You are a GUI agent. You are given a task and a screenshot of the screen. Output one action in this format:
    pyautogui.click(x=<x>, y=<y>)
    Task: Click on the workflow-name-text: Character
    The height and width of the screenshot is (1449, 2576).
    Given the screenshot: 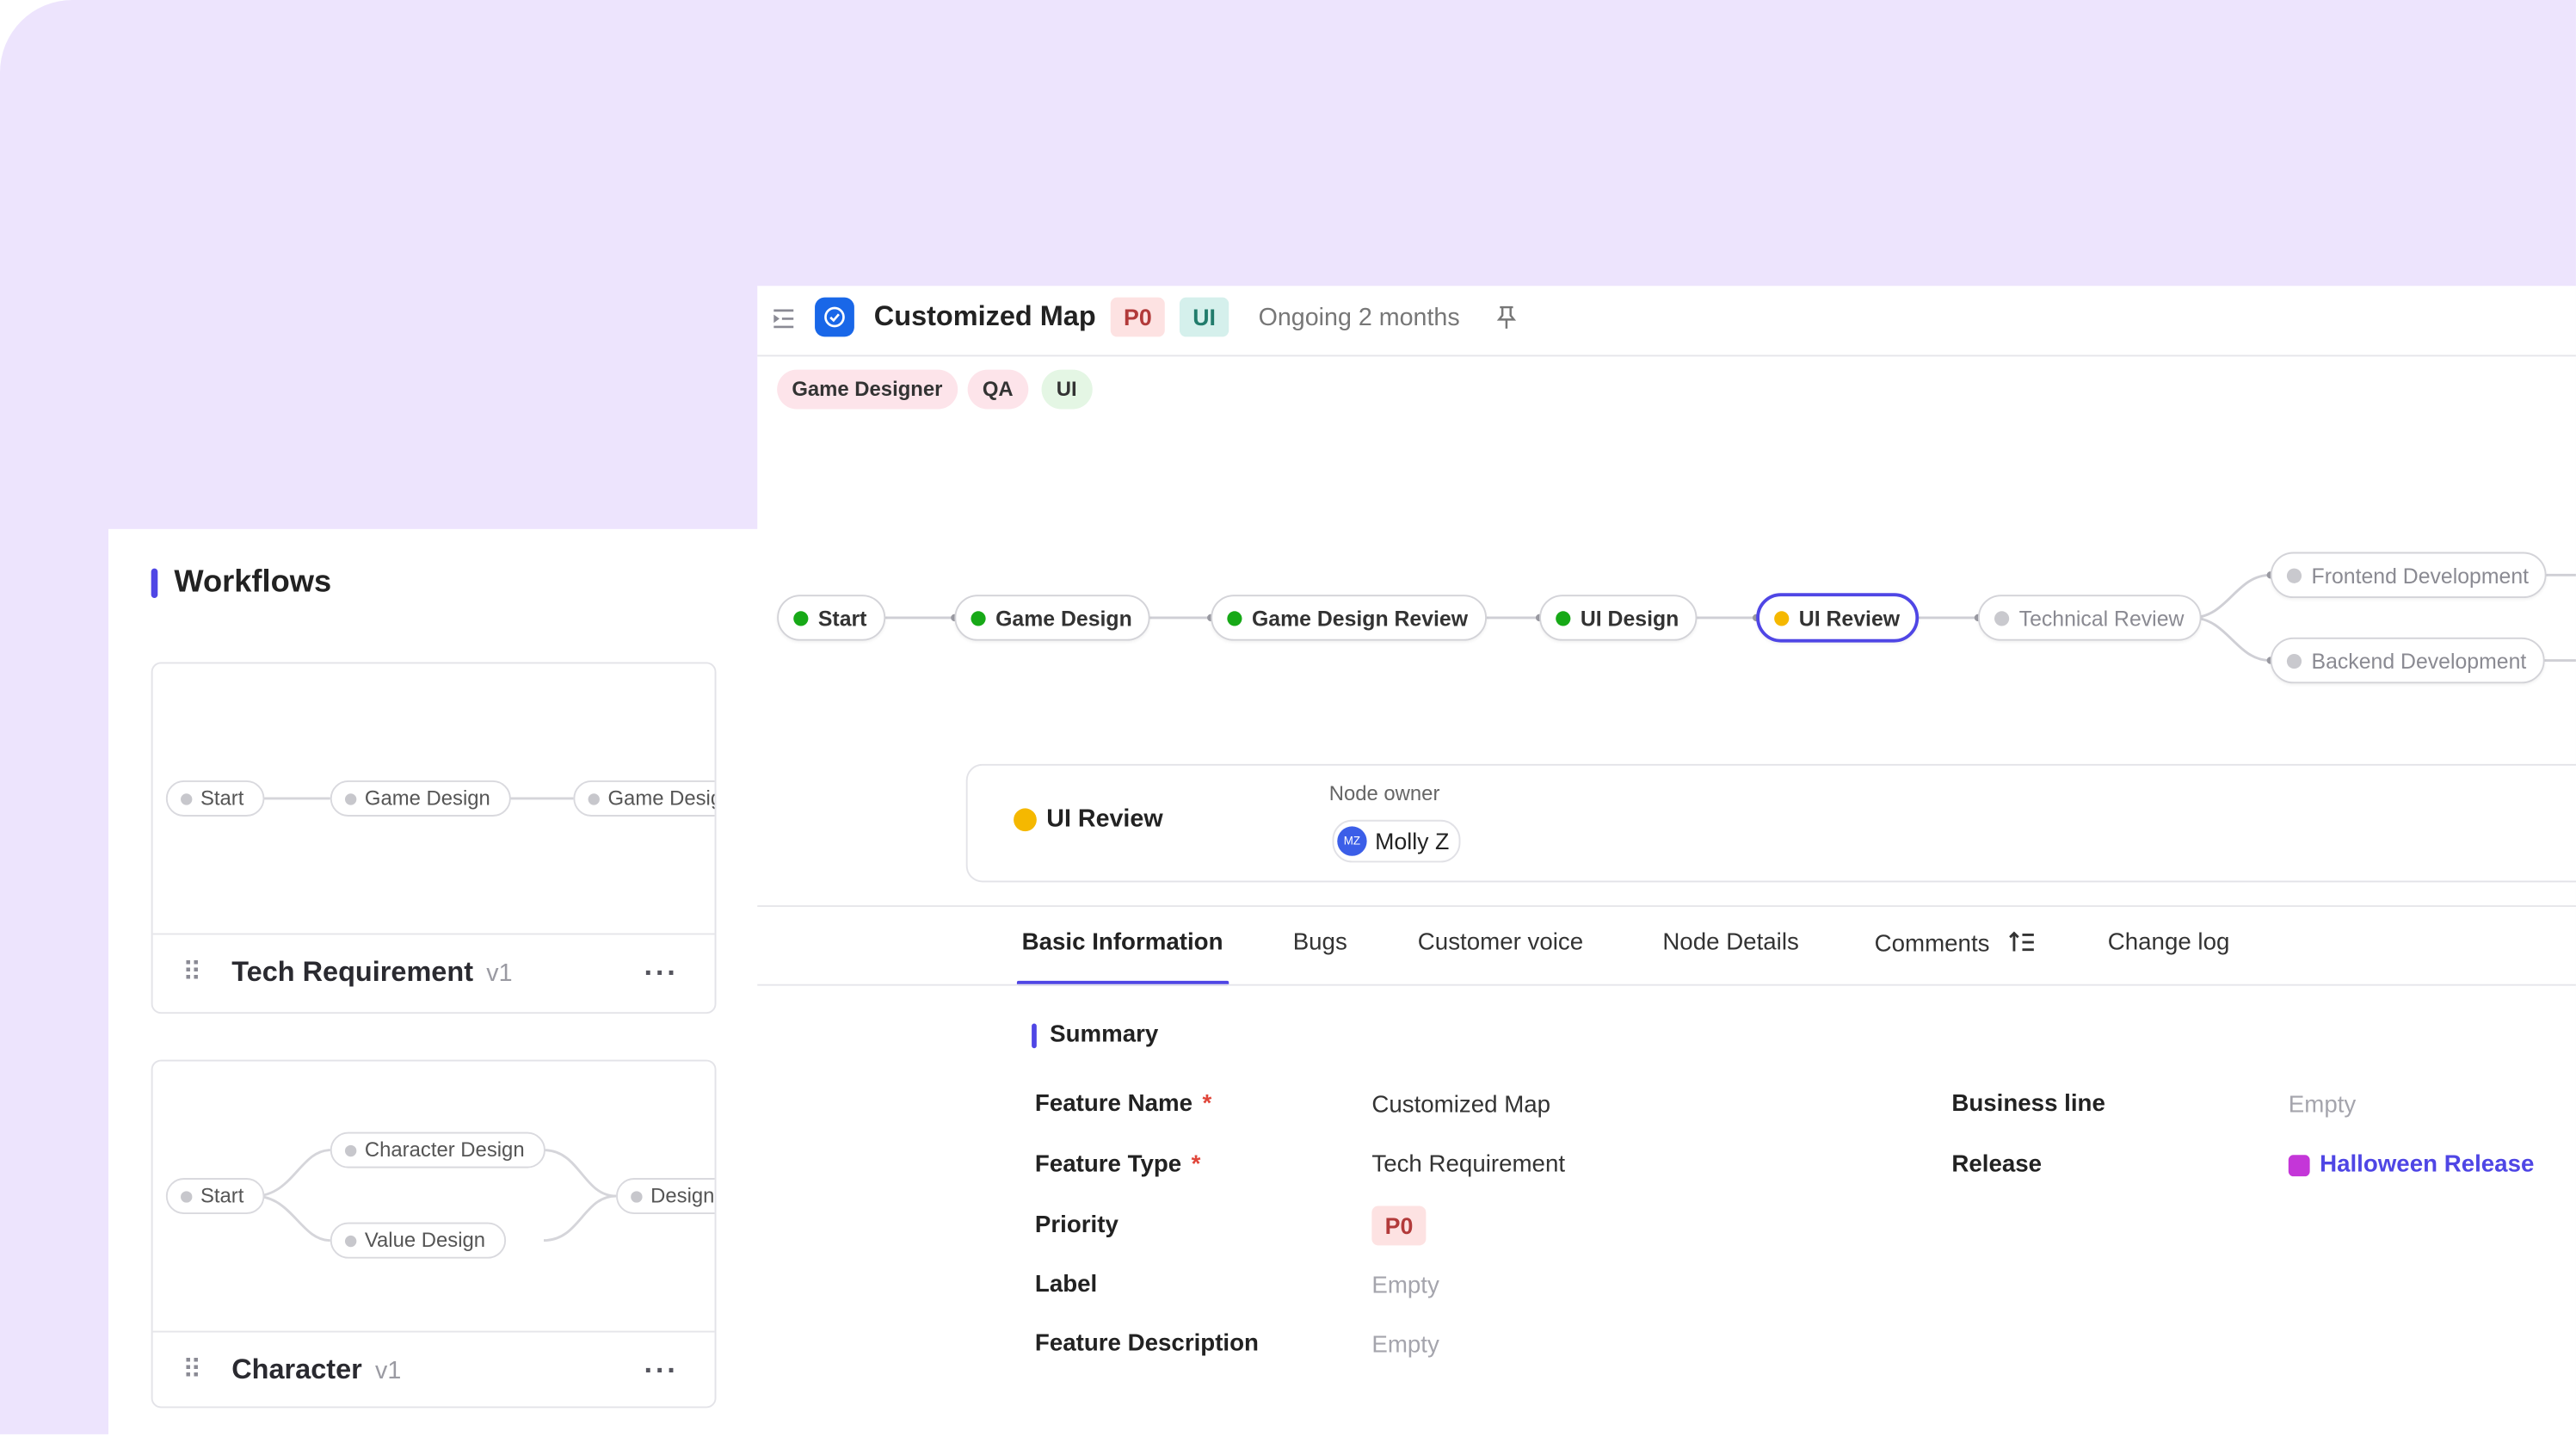 What is the action you would take?
    pyautogui.click(x=296, y=1369)
    